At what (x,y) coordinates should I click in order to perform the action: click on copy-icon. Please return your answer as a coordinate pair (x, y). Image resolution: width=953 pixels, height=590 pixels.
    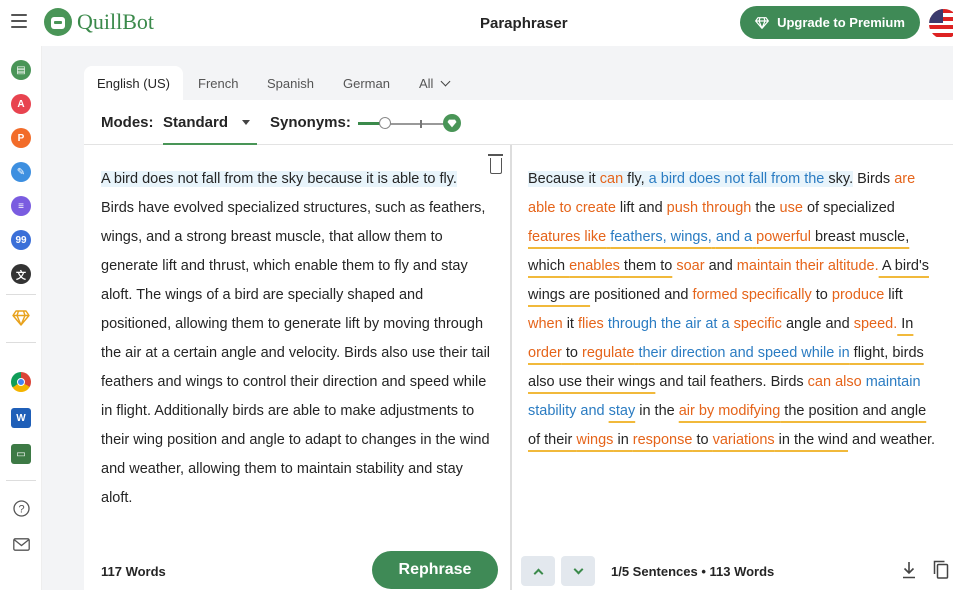
    Looking at the image, I should click on (941, 569).